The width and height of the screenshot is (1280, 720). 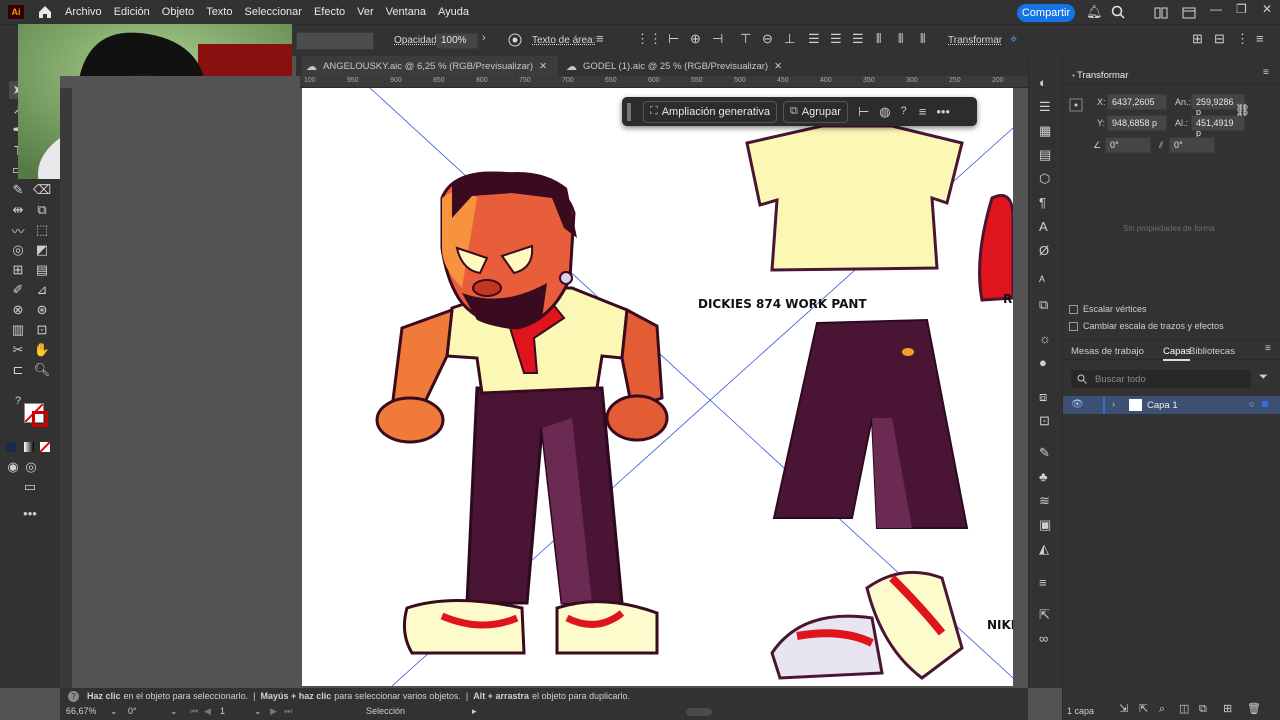 What do you see at coordinates (18, 290) in the screenshot?
I see `eyedropper-tool-icon: ✐` at bounding box center [18, 290].